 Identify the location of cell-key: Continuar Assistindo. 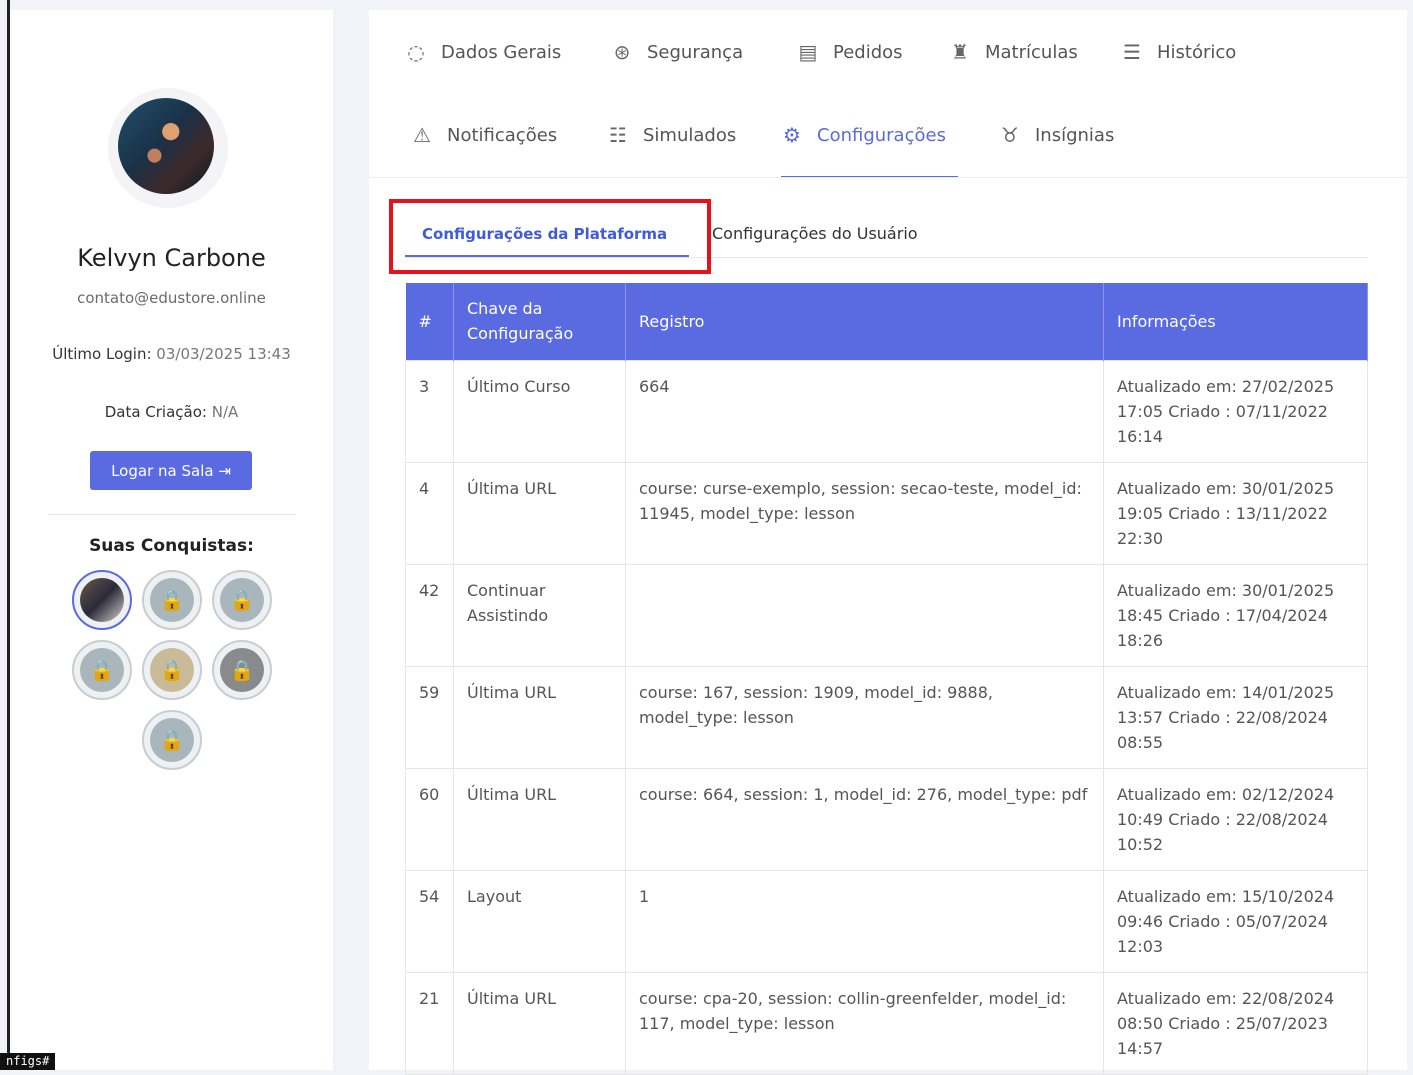
(539, 615).